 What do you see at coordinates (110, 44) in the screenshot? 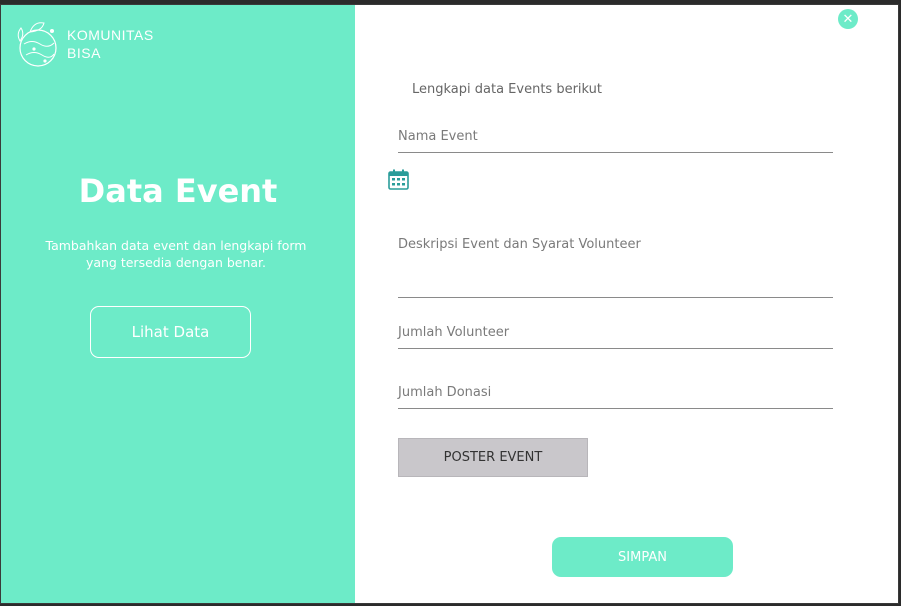
I see `brand-name: KOMUNITAS BISA` at bounding box center [110, 44].